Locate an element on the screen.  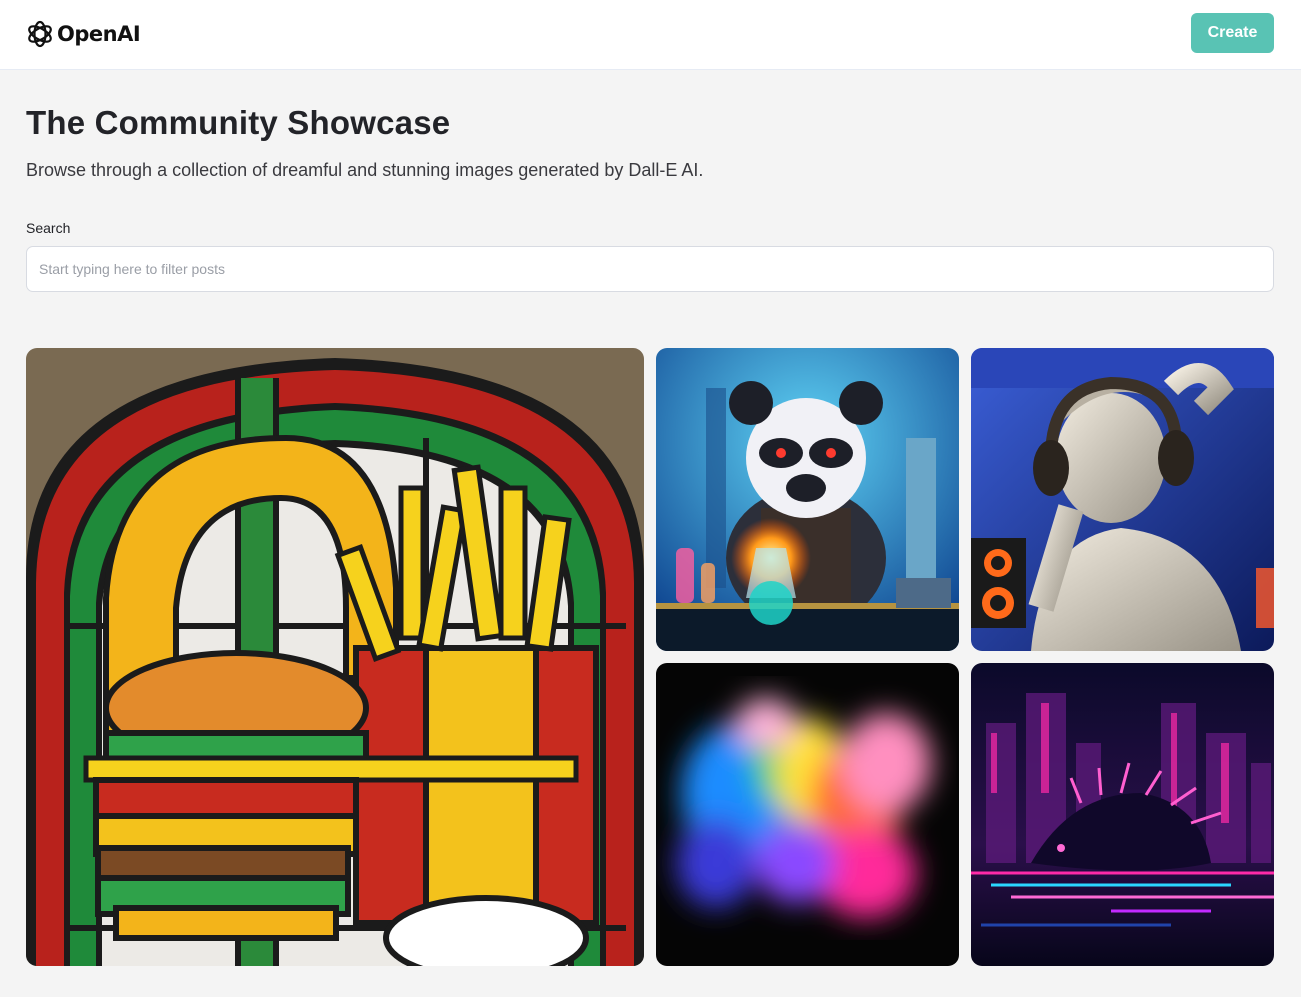
color-powder-explosion-image is located at coordinates (807, 814).